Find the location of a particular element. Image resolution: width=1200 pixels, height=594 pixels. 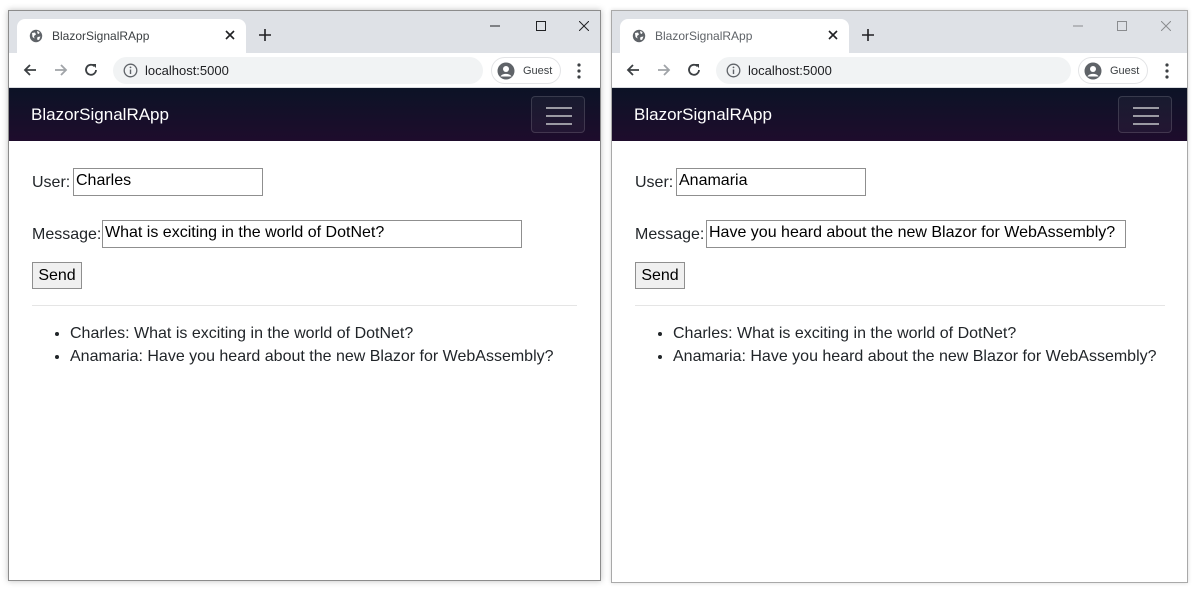

user-input: Anamaria is located at coordinates (771, 182).